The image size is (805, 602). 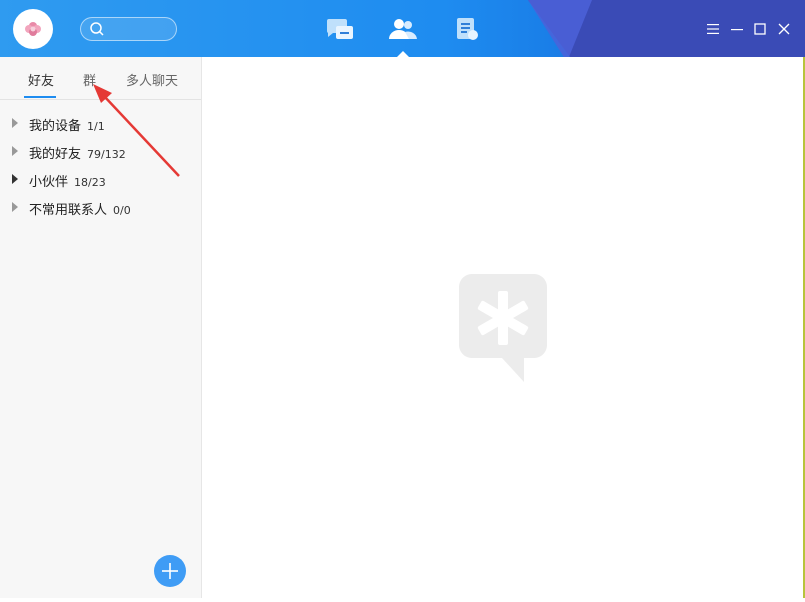 What do you see at coordinates (141, 29) in the screenshot?
I see `search-input` at bounding box center [141, 29].